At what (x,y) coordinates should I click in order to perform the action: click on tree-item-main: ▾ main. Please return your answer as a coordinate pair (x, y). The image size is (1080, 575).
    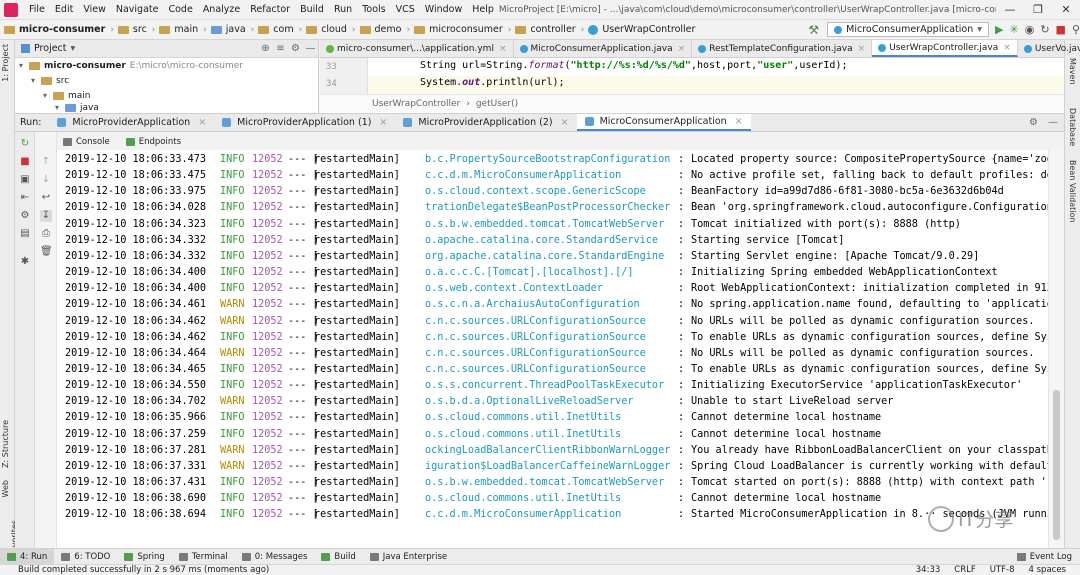
    Looking at the image, I should click on (166, 95).